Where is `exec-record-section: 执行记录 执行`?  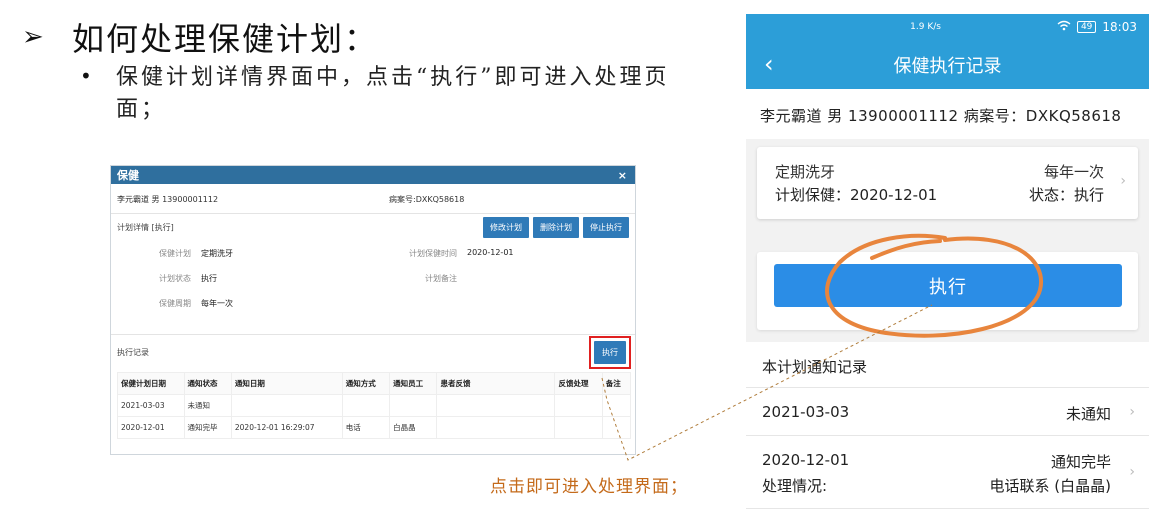
exec-record-section: 执行记录 执行 is located at coordinates (373, 352).